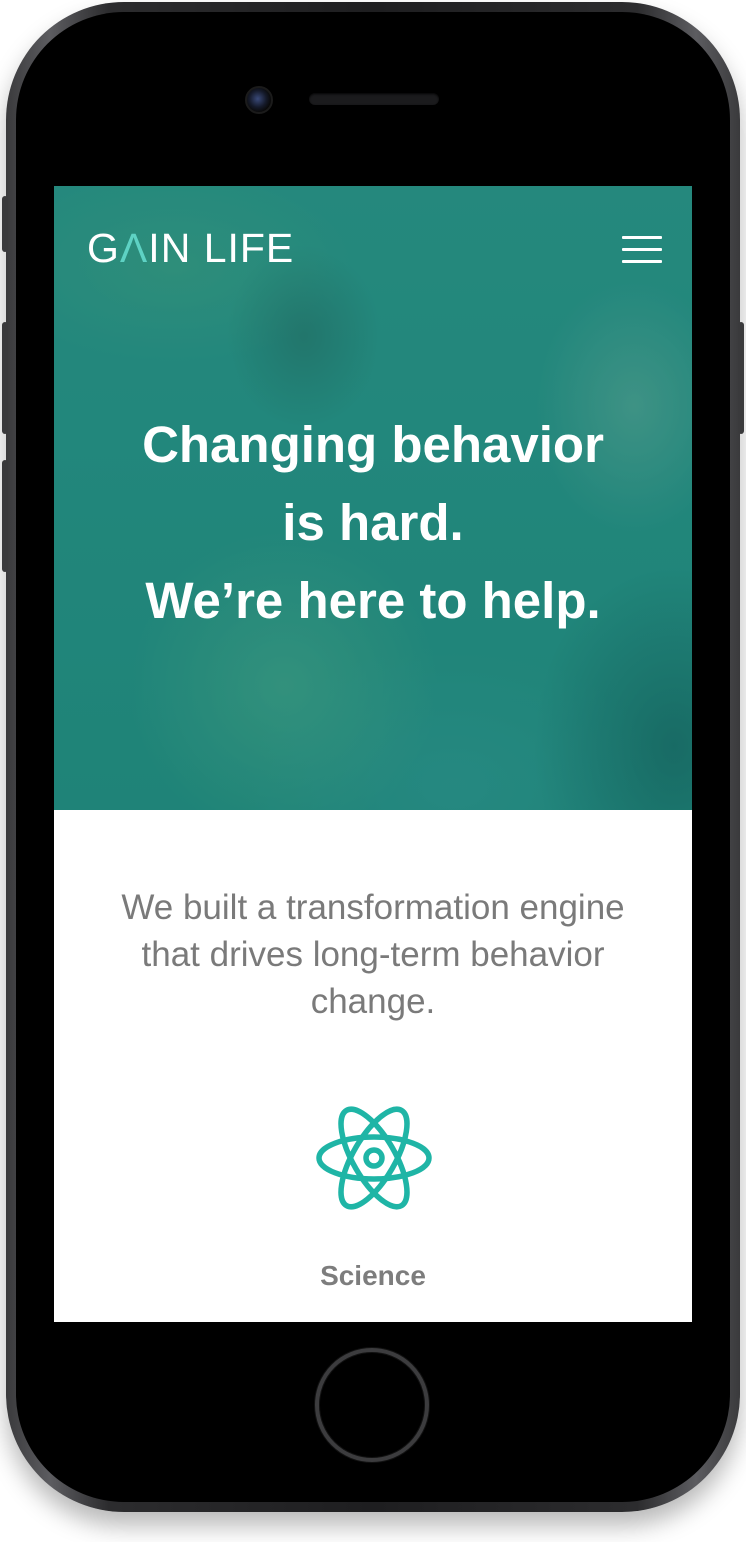 The image size is (746, 1542). I want to click on hero-title-line-2: is hard., so click(373, 522).